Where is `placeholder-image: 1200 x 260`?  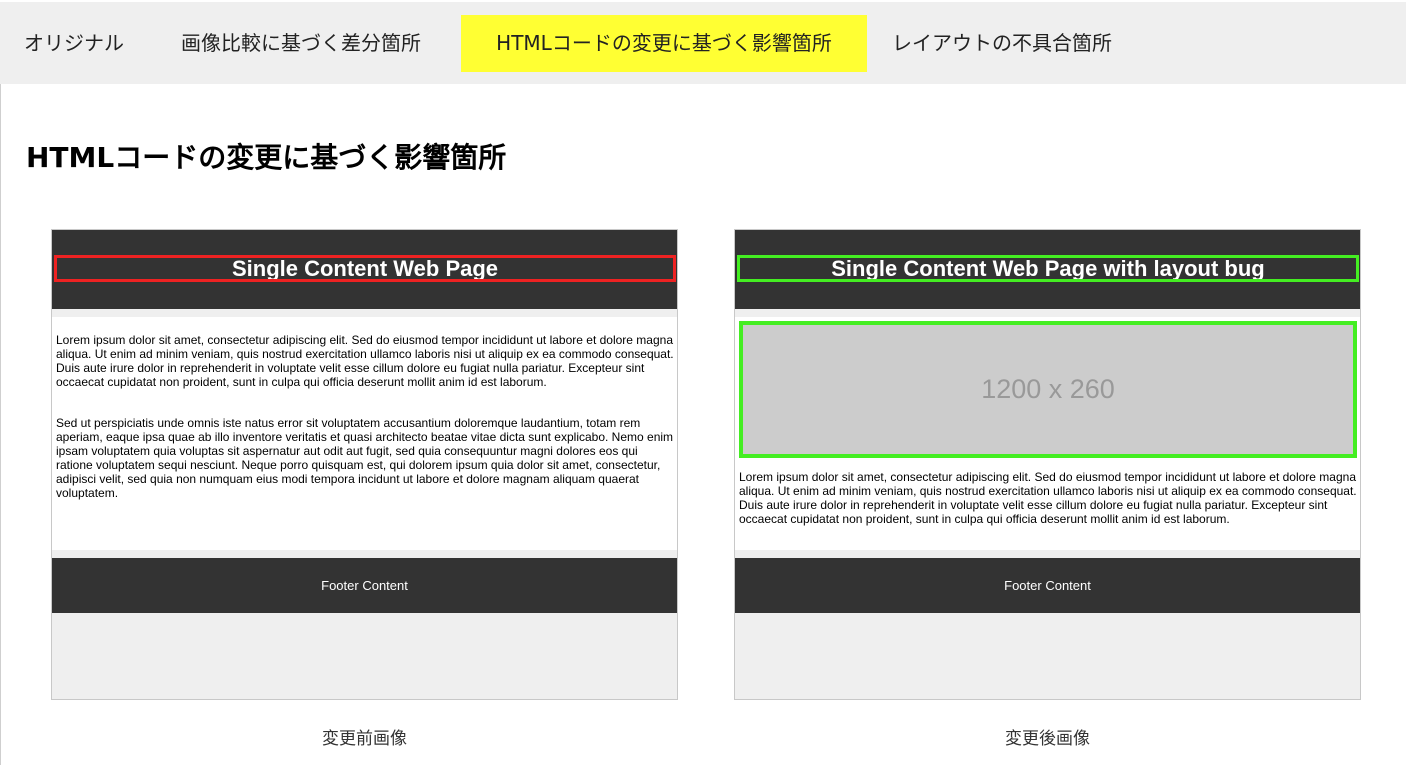 placeholder-image: 1200 x 260 is located at coordinates (1048, 389).